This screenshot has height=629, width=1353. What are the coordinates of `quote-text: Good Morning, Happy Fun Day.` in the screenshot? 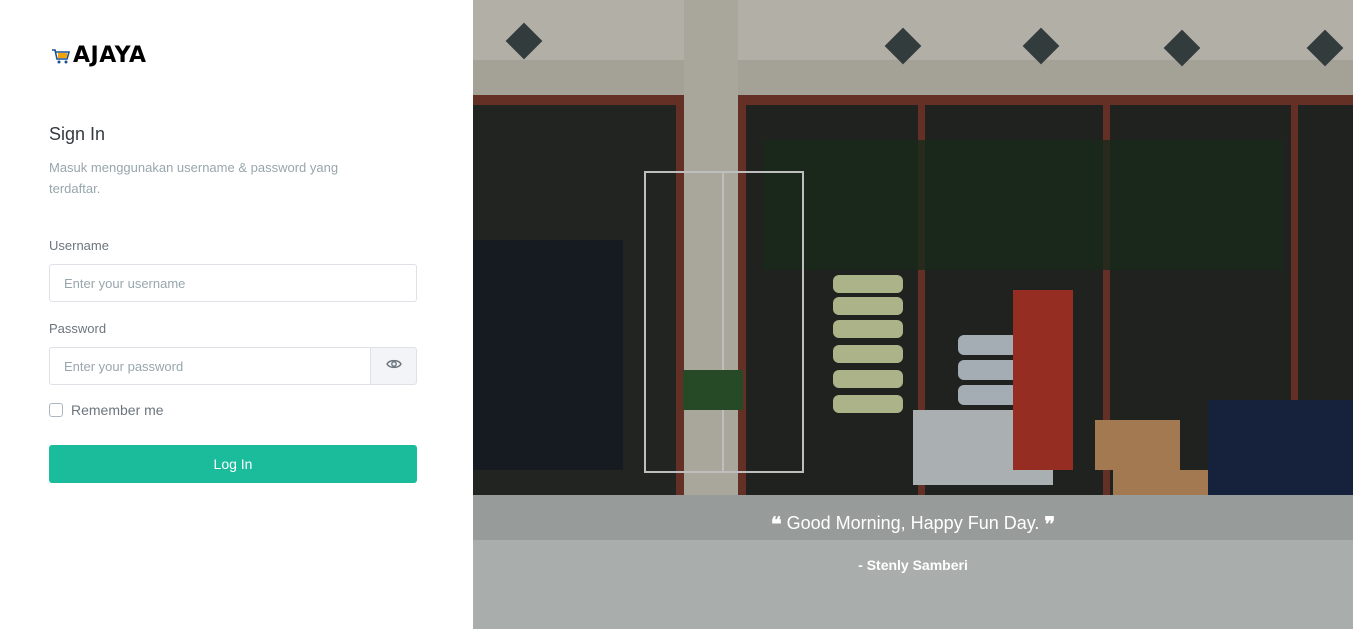 It's located at (913, 523).